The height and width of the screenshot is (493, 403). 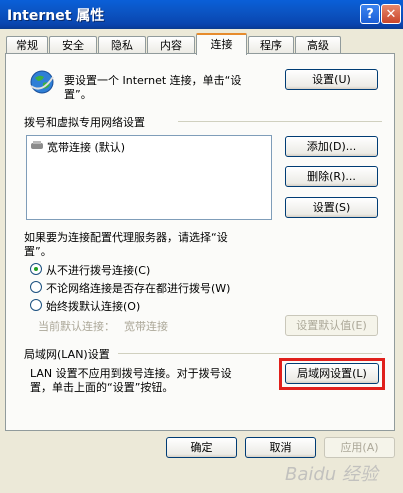 I want to click on tab-advanced: 高级, so click(x=318, y=44).